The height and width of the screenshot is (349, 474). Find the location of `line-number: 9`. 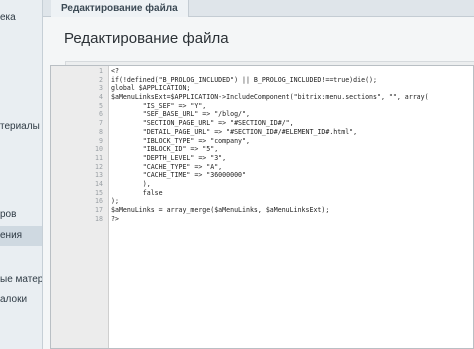

line-number: 9 is located at coordinates (101, 140).